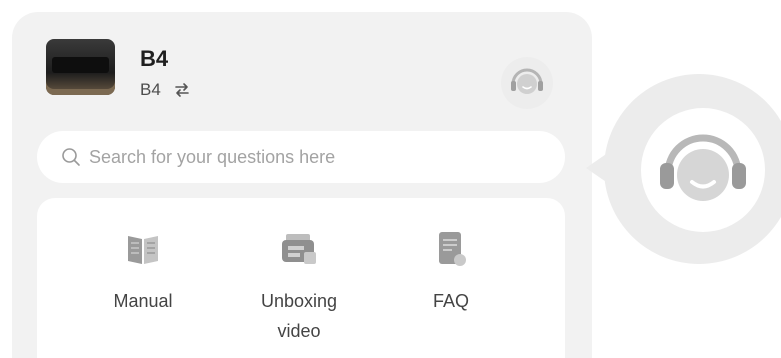  I want to click on book-icon, so click(143, 250).